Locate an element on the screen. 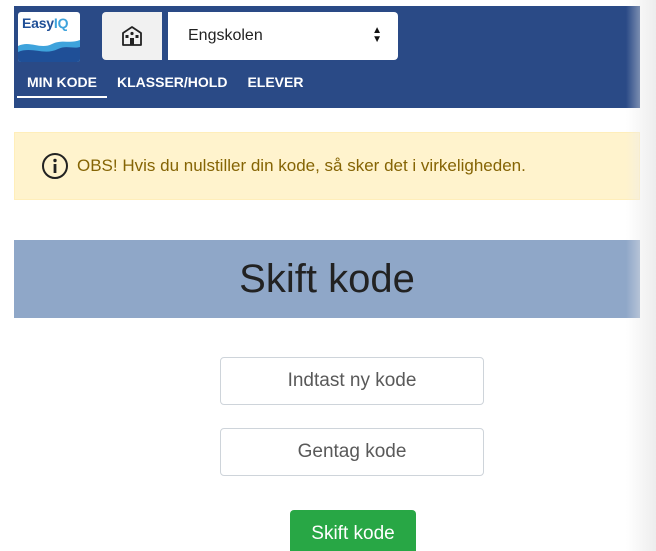 The width and height of the screenshot is (656, 551). repeat-code-input is located at coordinates (352, 452).